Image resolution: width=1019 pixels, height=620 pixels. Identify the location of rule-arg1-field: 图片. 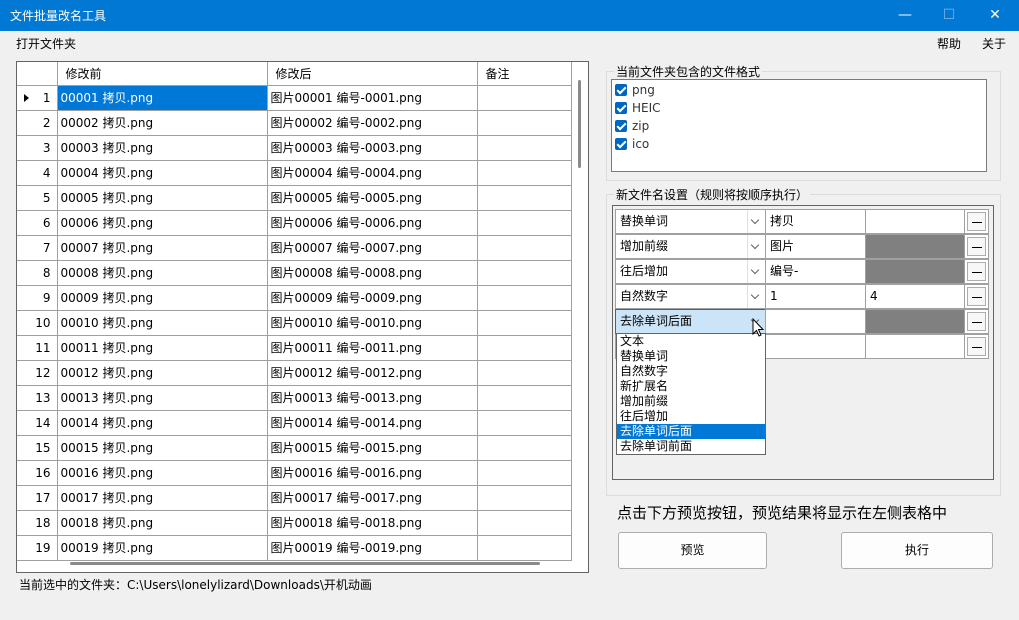
(815, 246).